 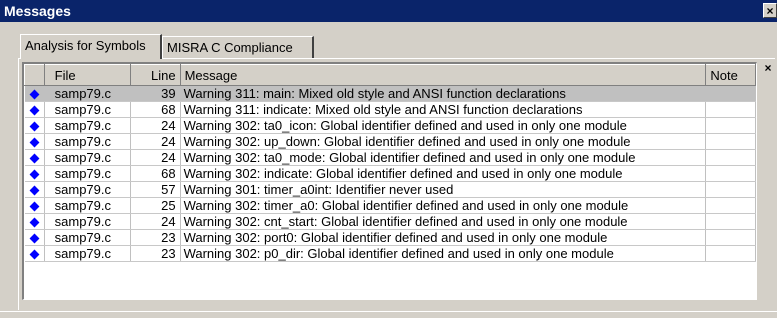 What do you see at coordinates (87, 75) in the screenshot?
I see `column-header-file: File` at bounding box center [87, 75].